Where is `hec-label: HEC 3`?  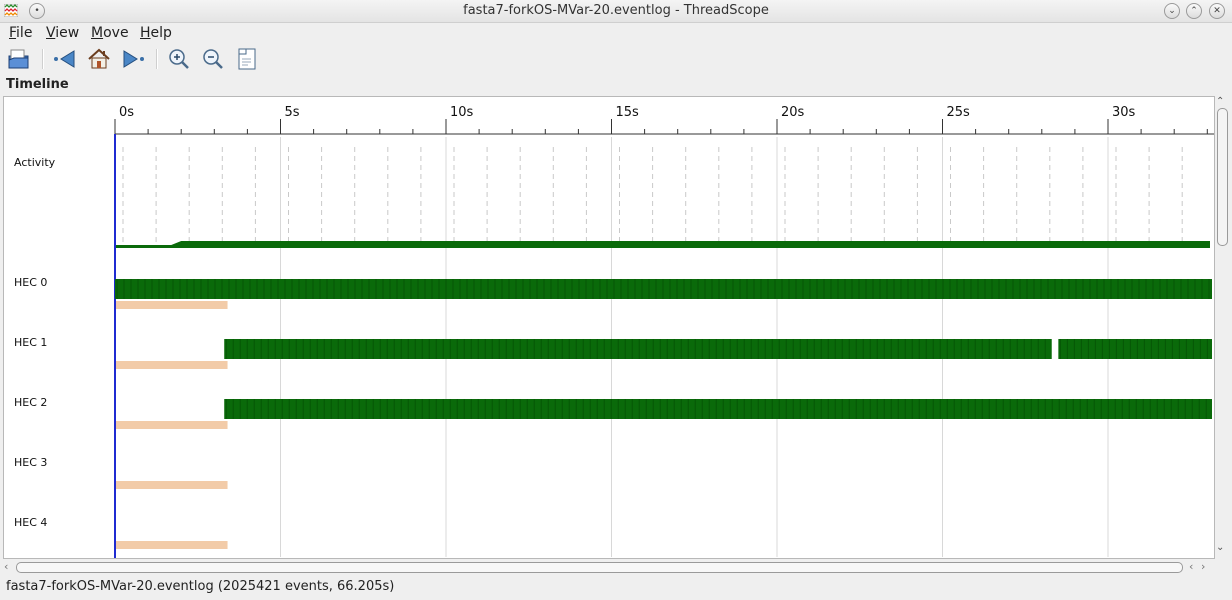
hec-label: HEC 3 is located at coordinates (30, 462).